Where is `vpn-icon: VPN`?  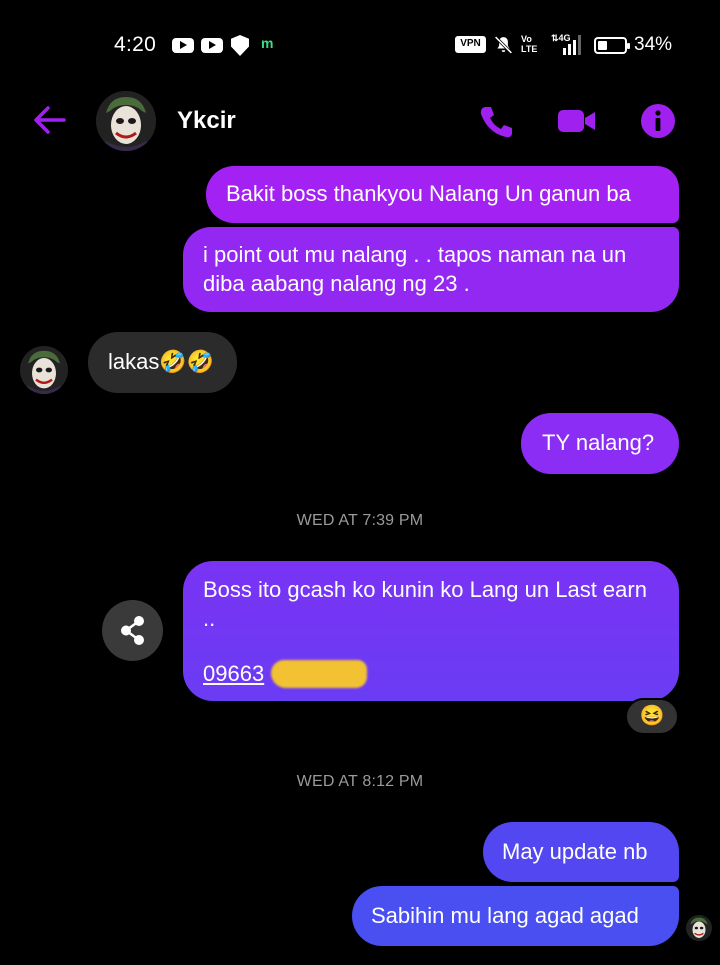
vpn-icon: VPN is located at coordinates (470, 44).